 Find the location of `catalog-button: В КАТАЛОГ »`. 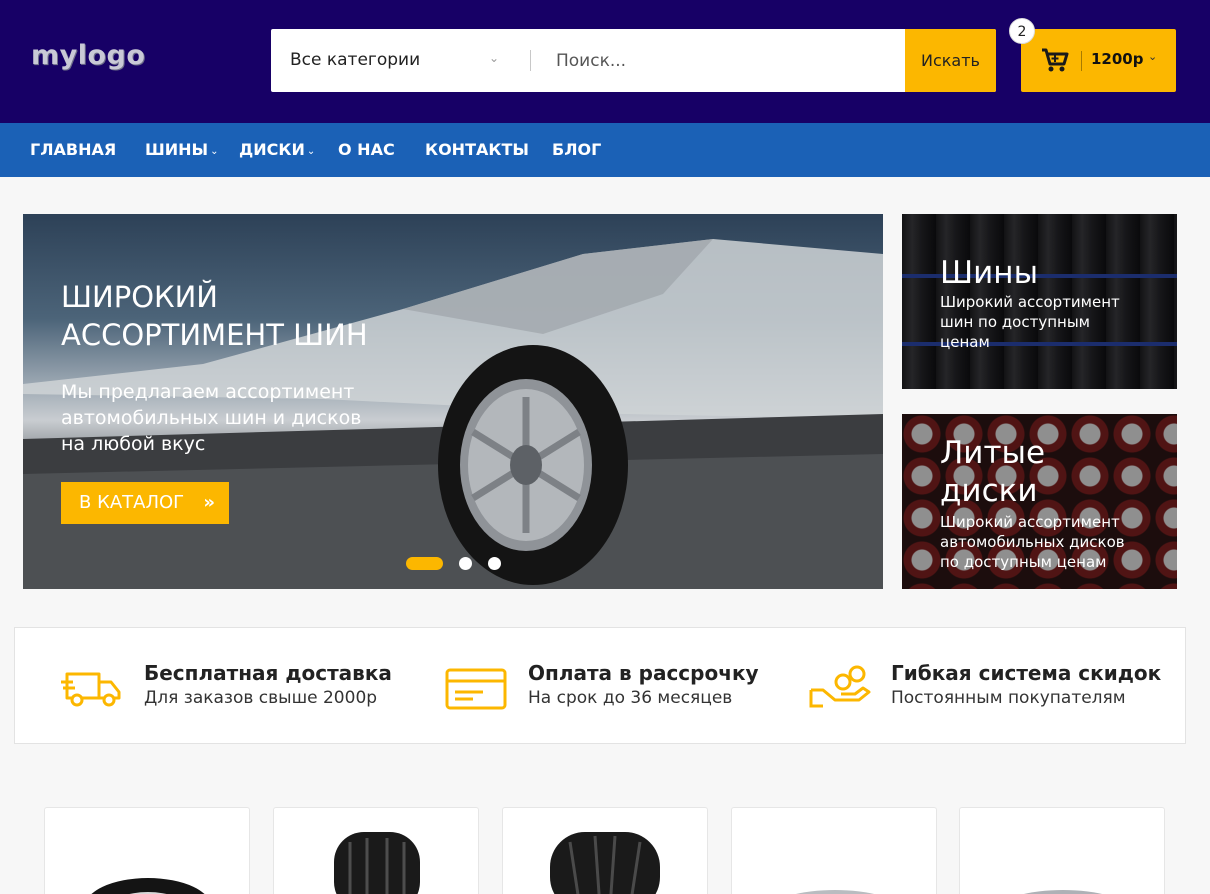

catalog-button: В КАТАЛОГ » is located at coordinates (145, 503).